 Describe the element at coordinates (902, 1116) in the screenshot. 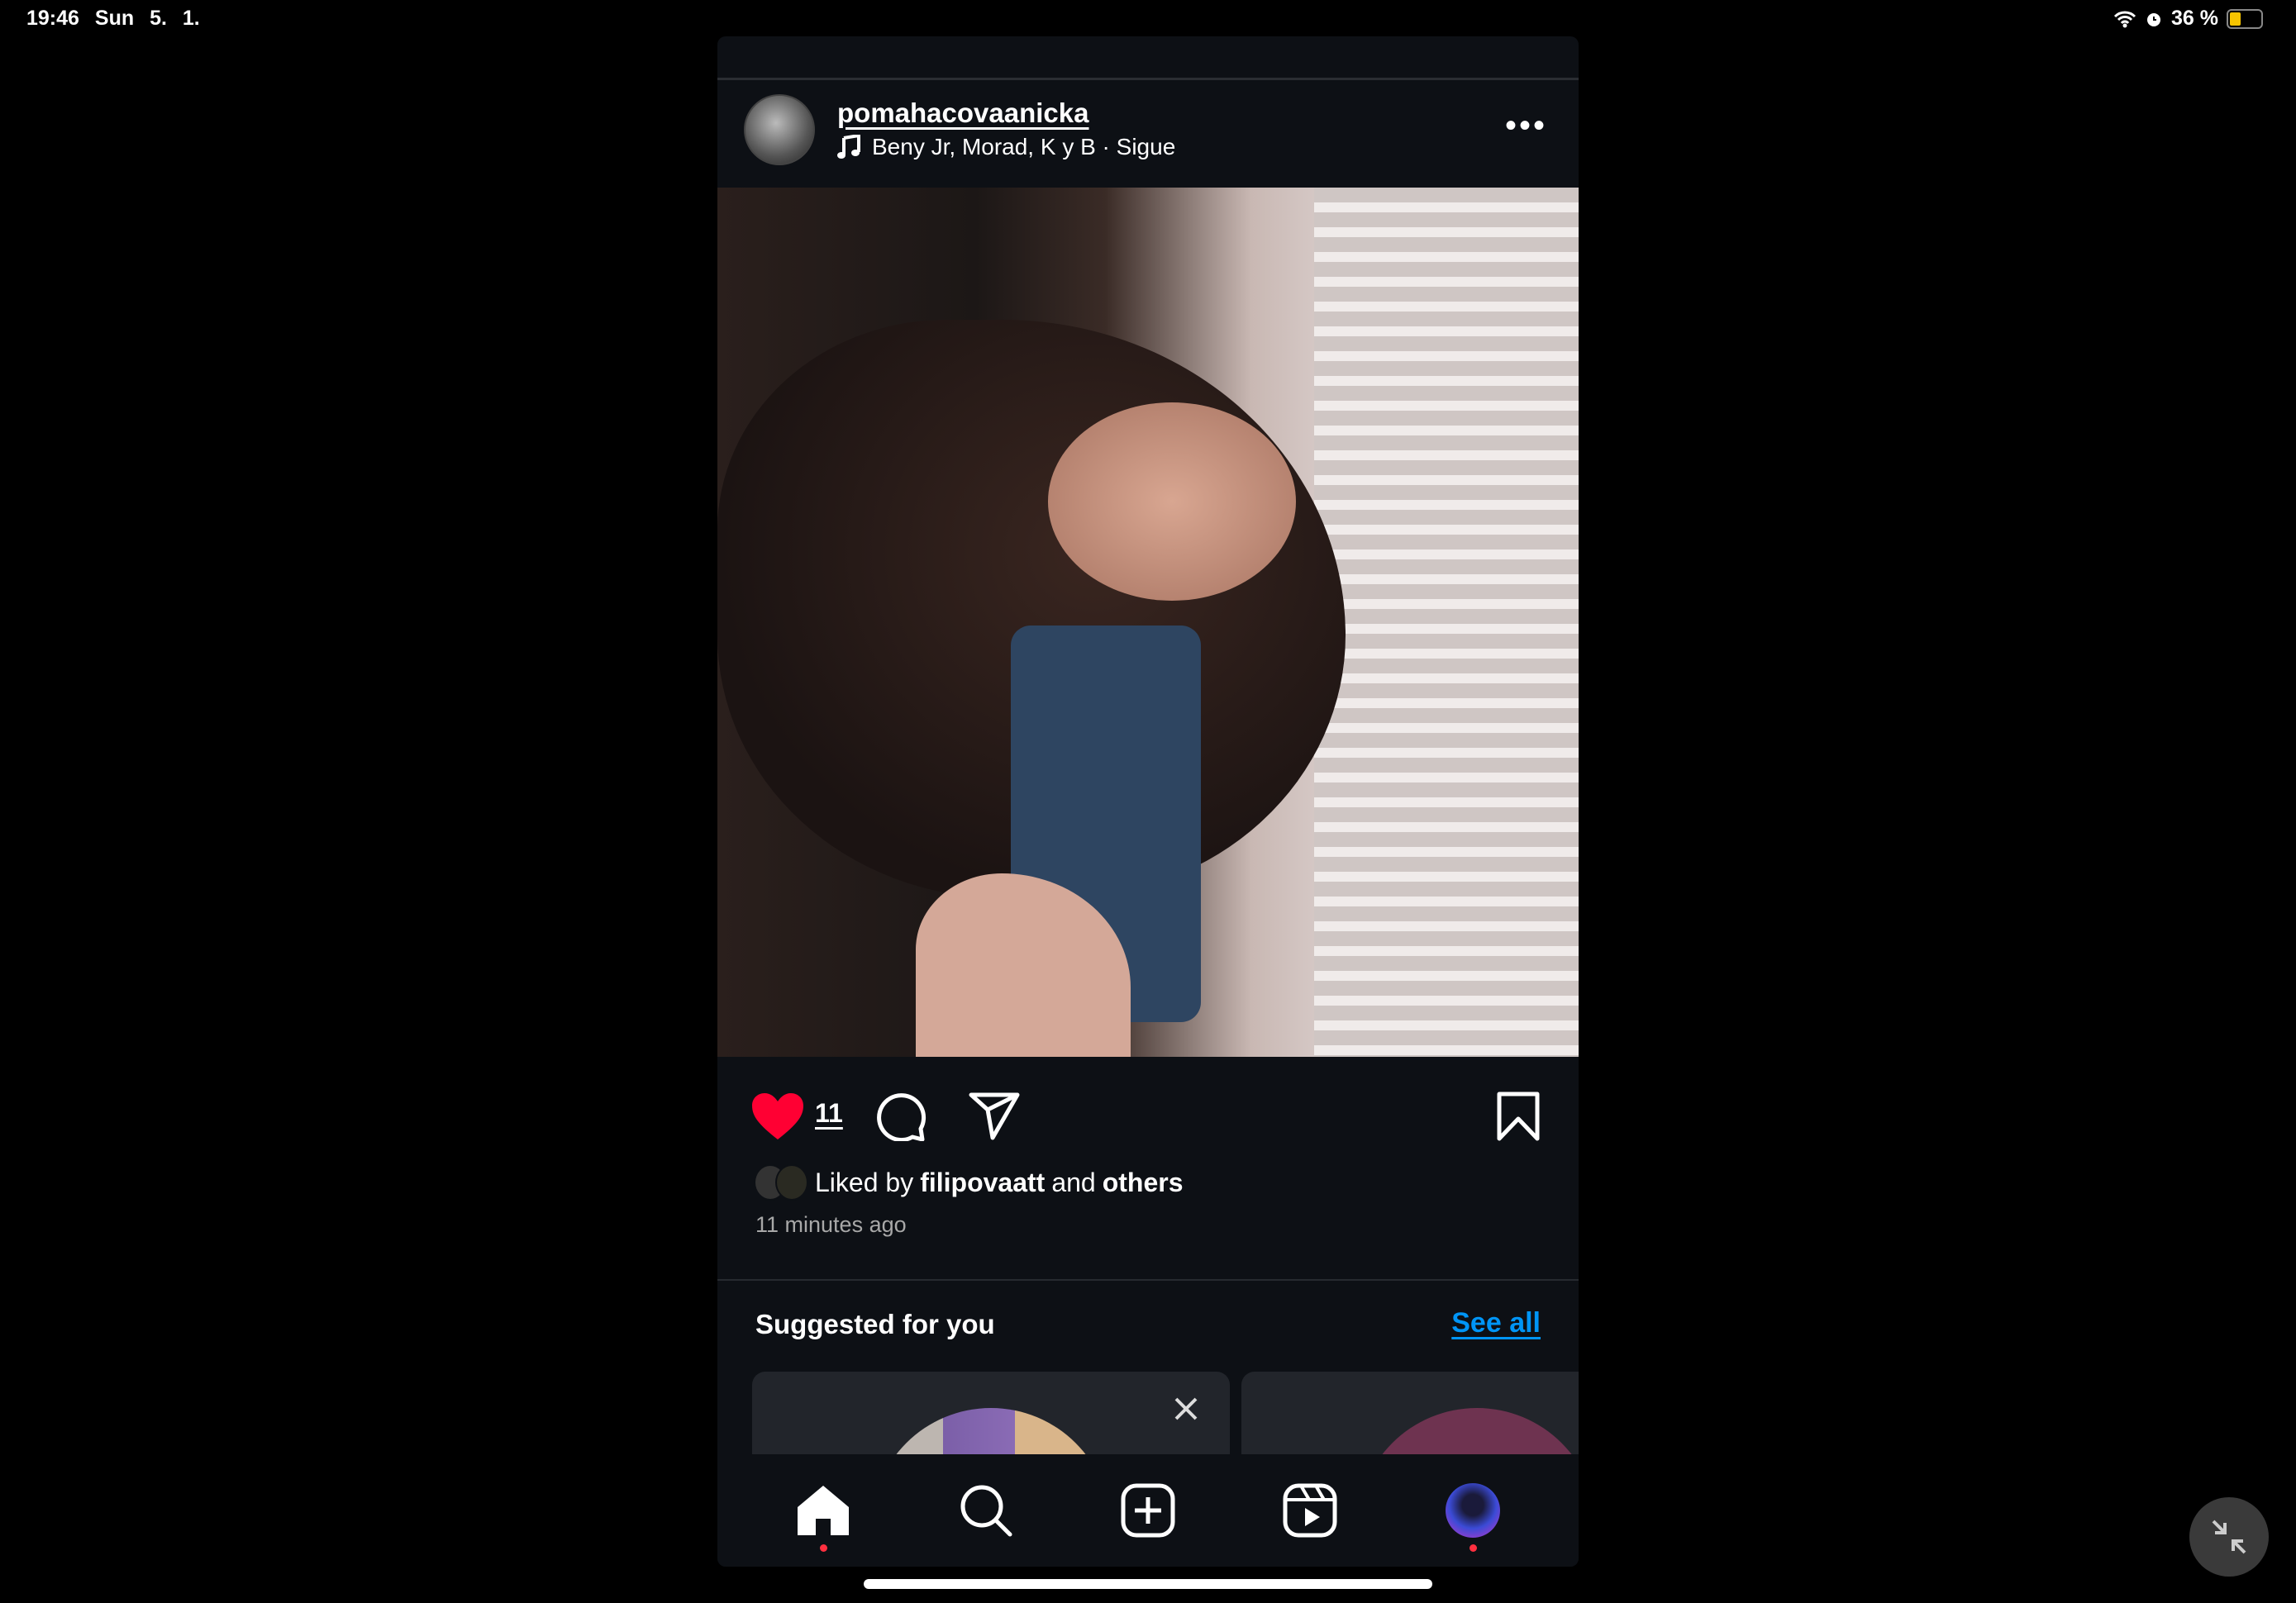

I see `comment-icon` at that location.